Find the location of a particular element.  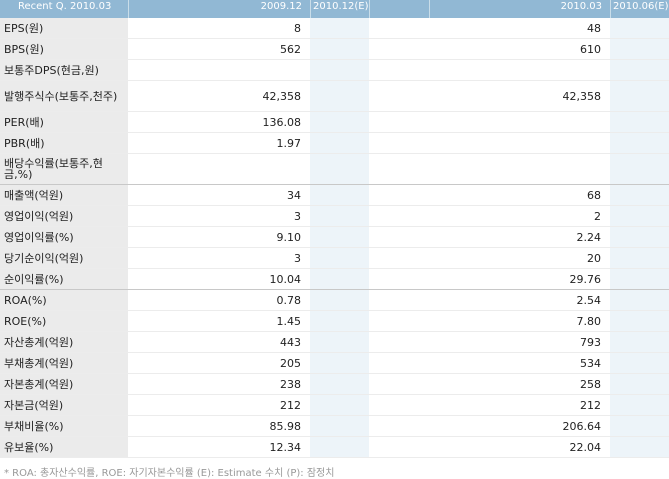

row-label: 당기순이익(억원) is located at coordinates (64, 258).